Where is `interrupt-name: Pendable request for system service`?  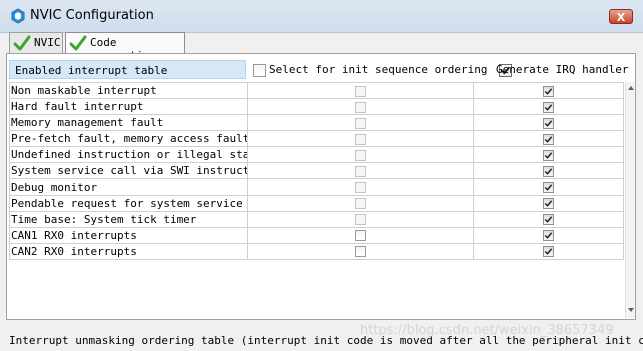 interrupt-name: Pendable request for system service is located at coordinates (128, 203).